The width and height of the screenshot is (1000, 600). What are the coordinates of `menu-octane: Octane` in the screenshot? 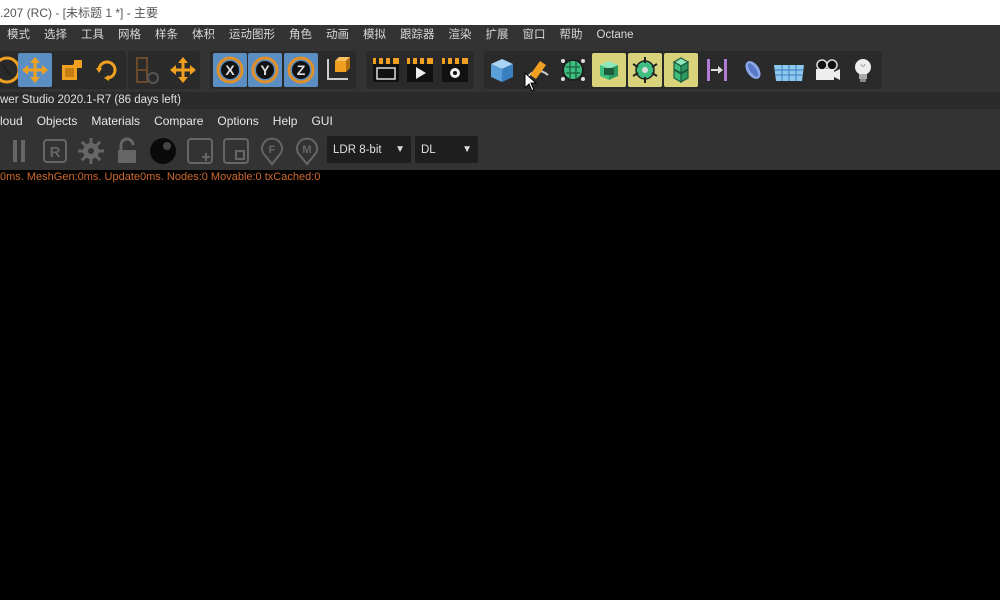 It's located at (615, 35).